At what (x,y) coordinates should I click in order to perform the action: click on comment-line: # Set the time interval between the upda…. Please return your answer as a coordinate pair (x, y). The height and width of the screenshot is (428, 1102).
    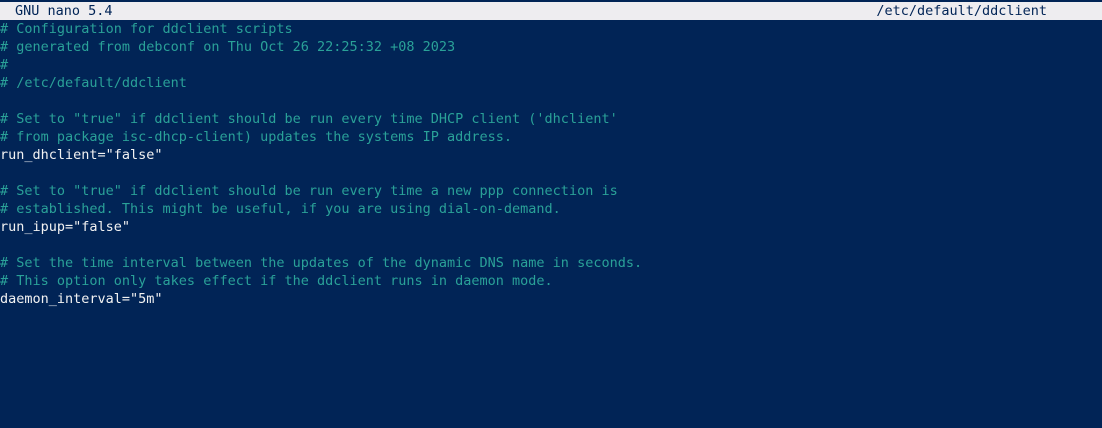
    Looking at the image, I should click on (321, 263).